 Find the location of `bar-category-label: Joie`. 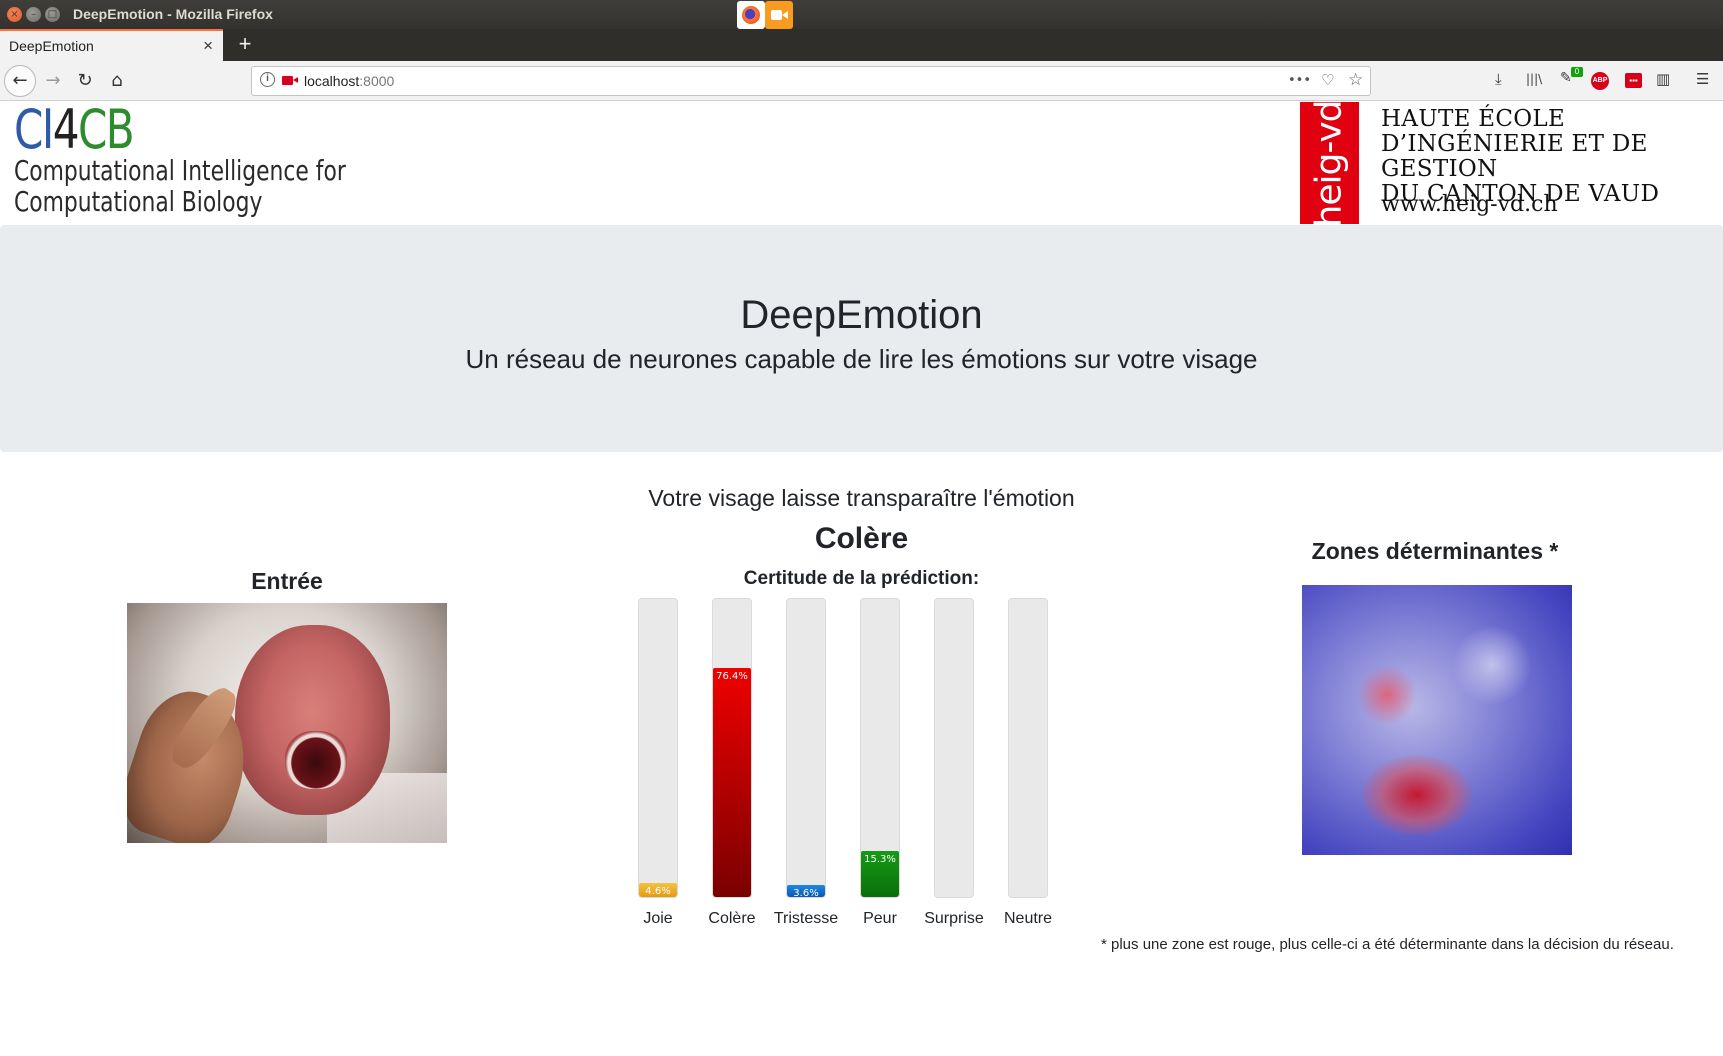

bar-category-label: Joie is located at coordinates (658, 918).